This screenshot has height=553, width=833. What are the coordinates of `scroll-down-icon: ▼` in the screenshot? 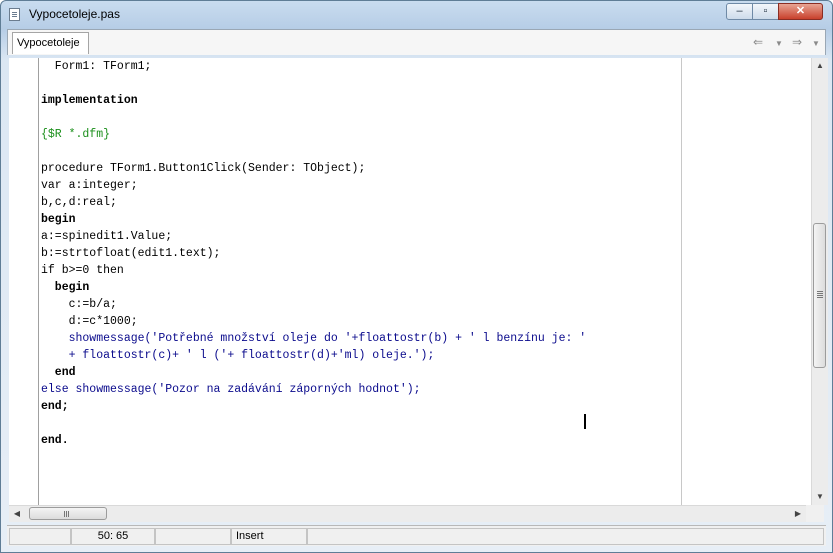 It's located at (820, 497).